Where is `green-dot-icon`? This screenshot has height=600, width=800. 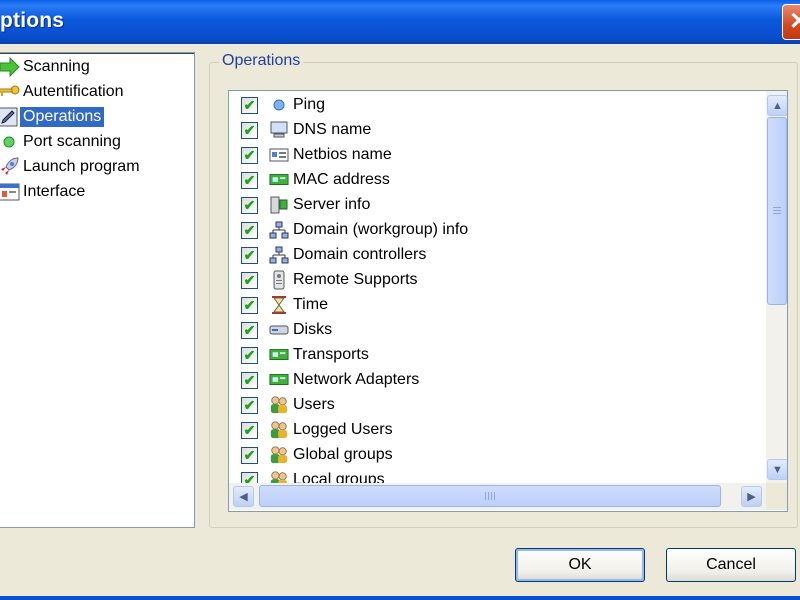
green-dot-icon is located at coordinates (10, 142).